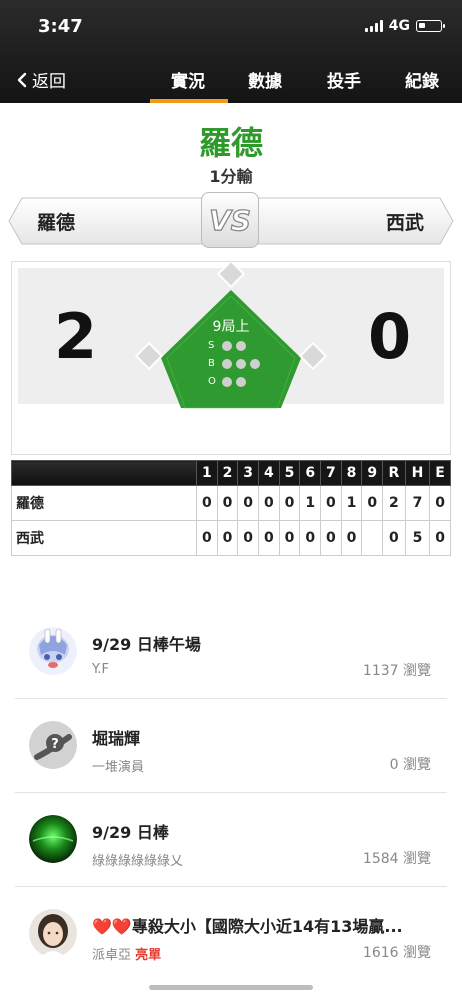 The width and height of the screenshot is (462, 1000). I want to click on post-title: 堀瑞輝, so click(116, 738).